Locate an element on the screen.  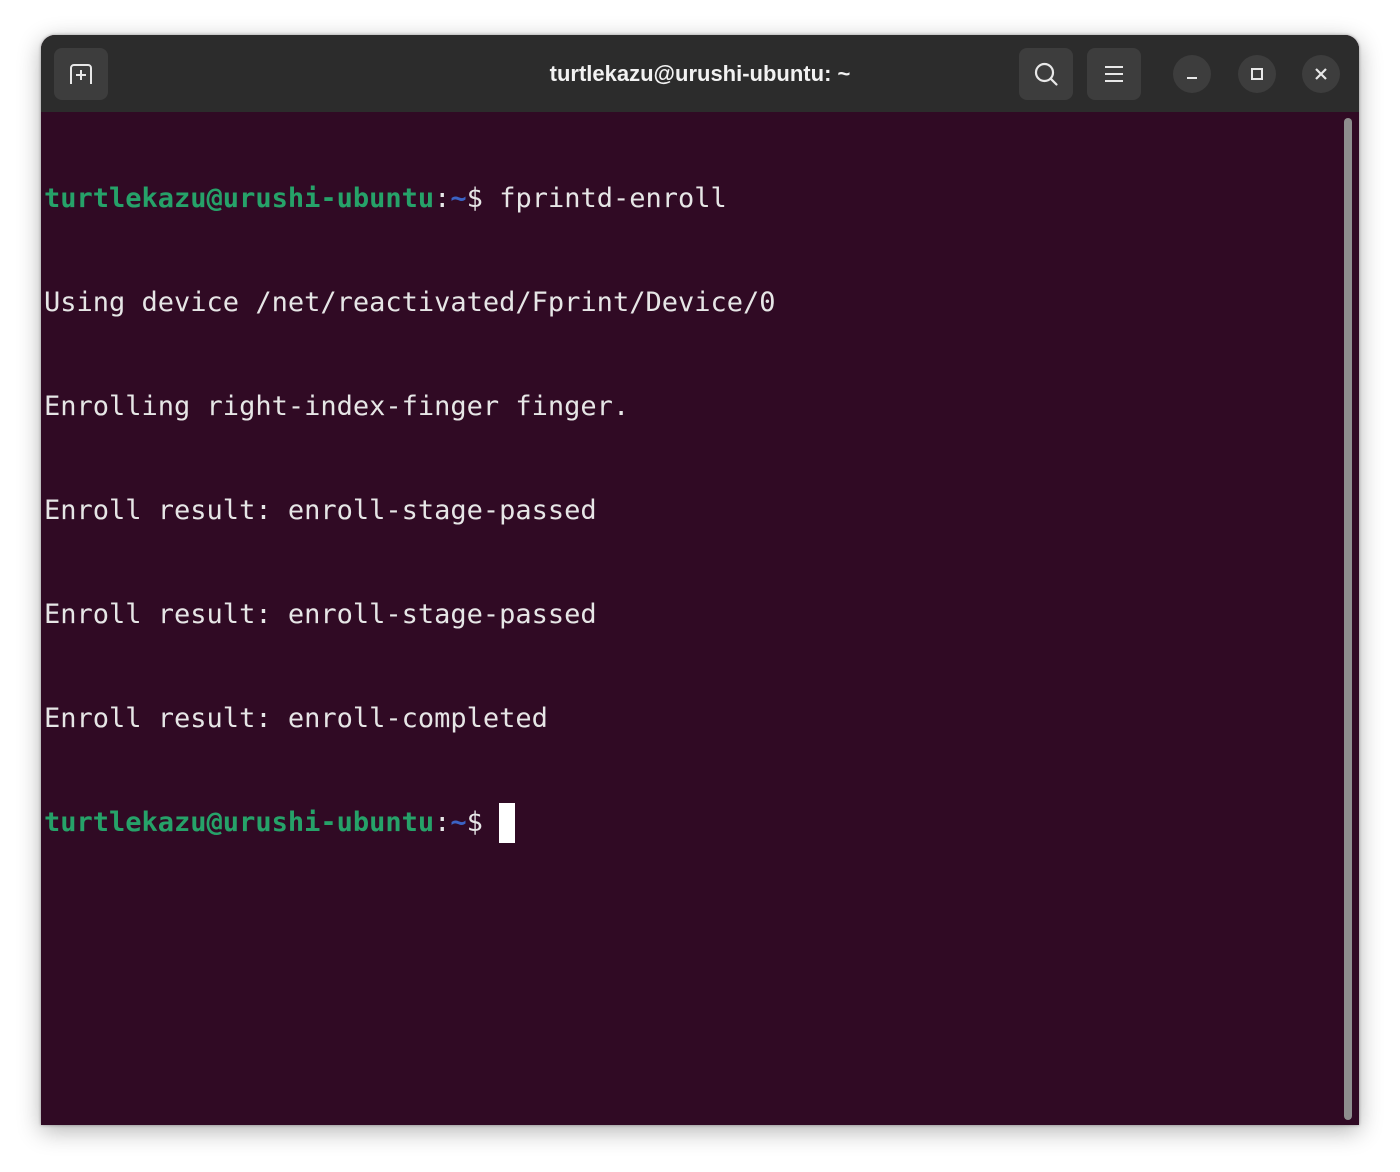
title-bar: turtlekazu@urushi-ubuntu: ~ is located at coordinates (700, 73).